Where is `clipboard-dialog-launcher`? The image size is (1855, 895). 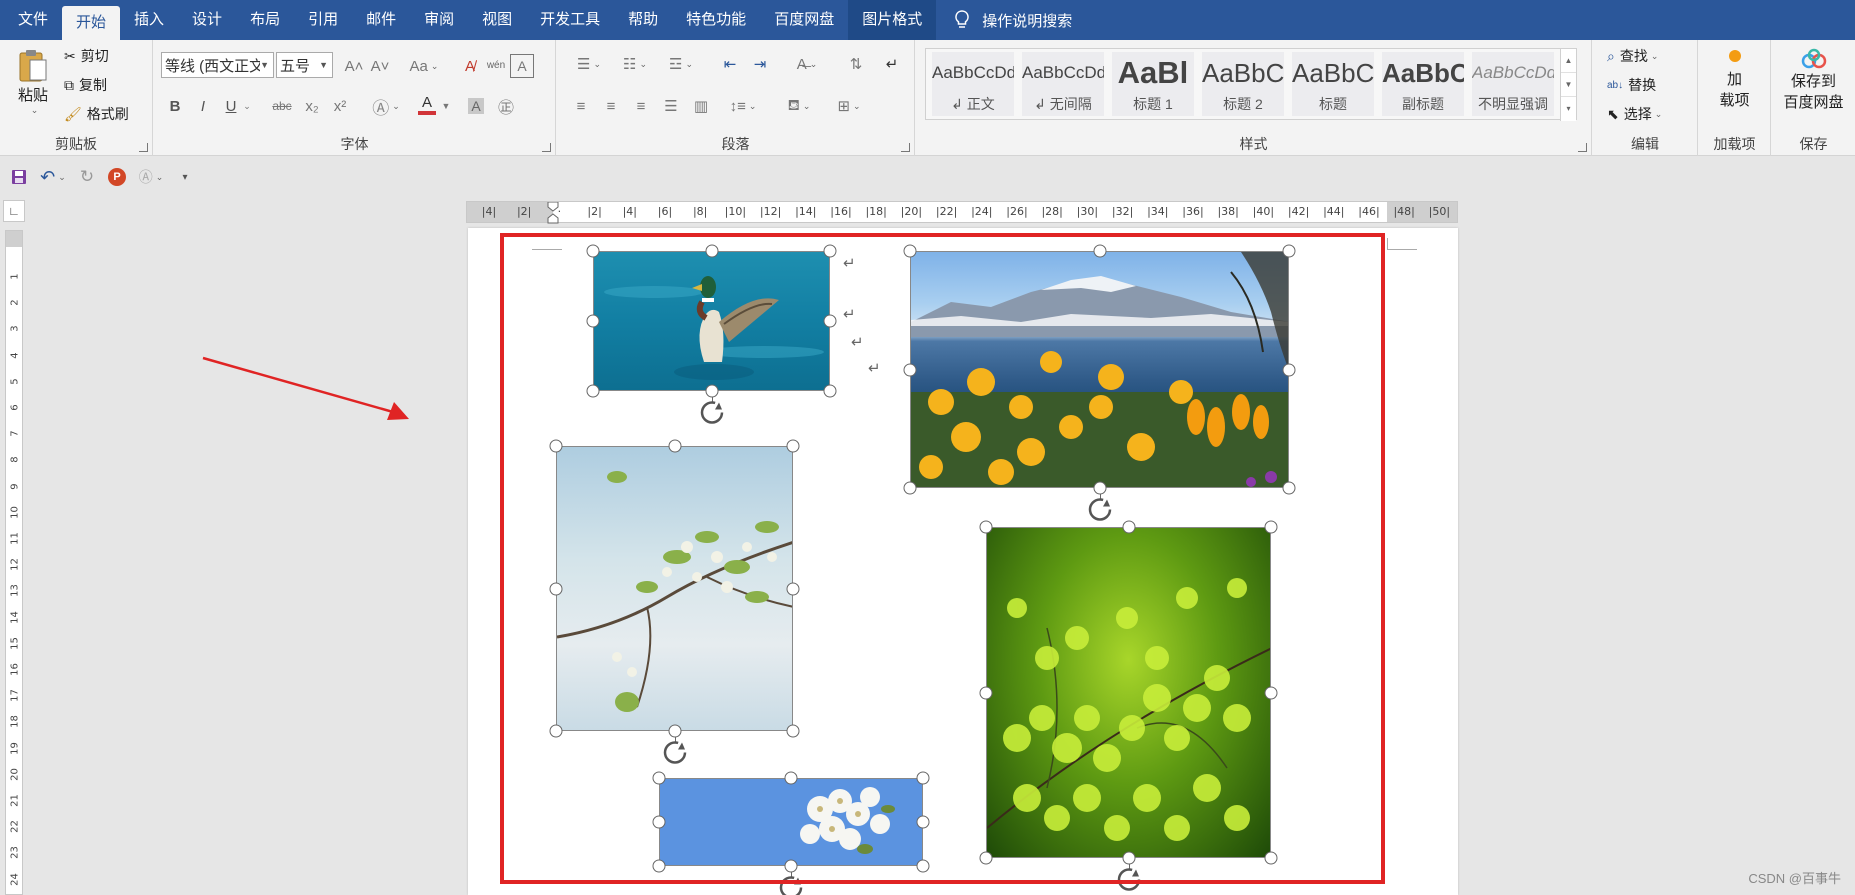
clipboard-dialog-launcher is located at coordinates (143, 147).